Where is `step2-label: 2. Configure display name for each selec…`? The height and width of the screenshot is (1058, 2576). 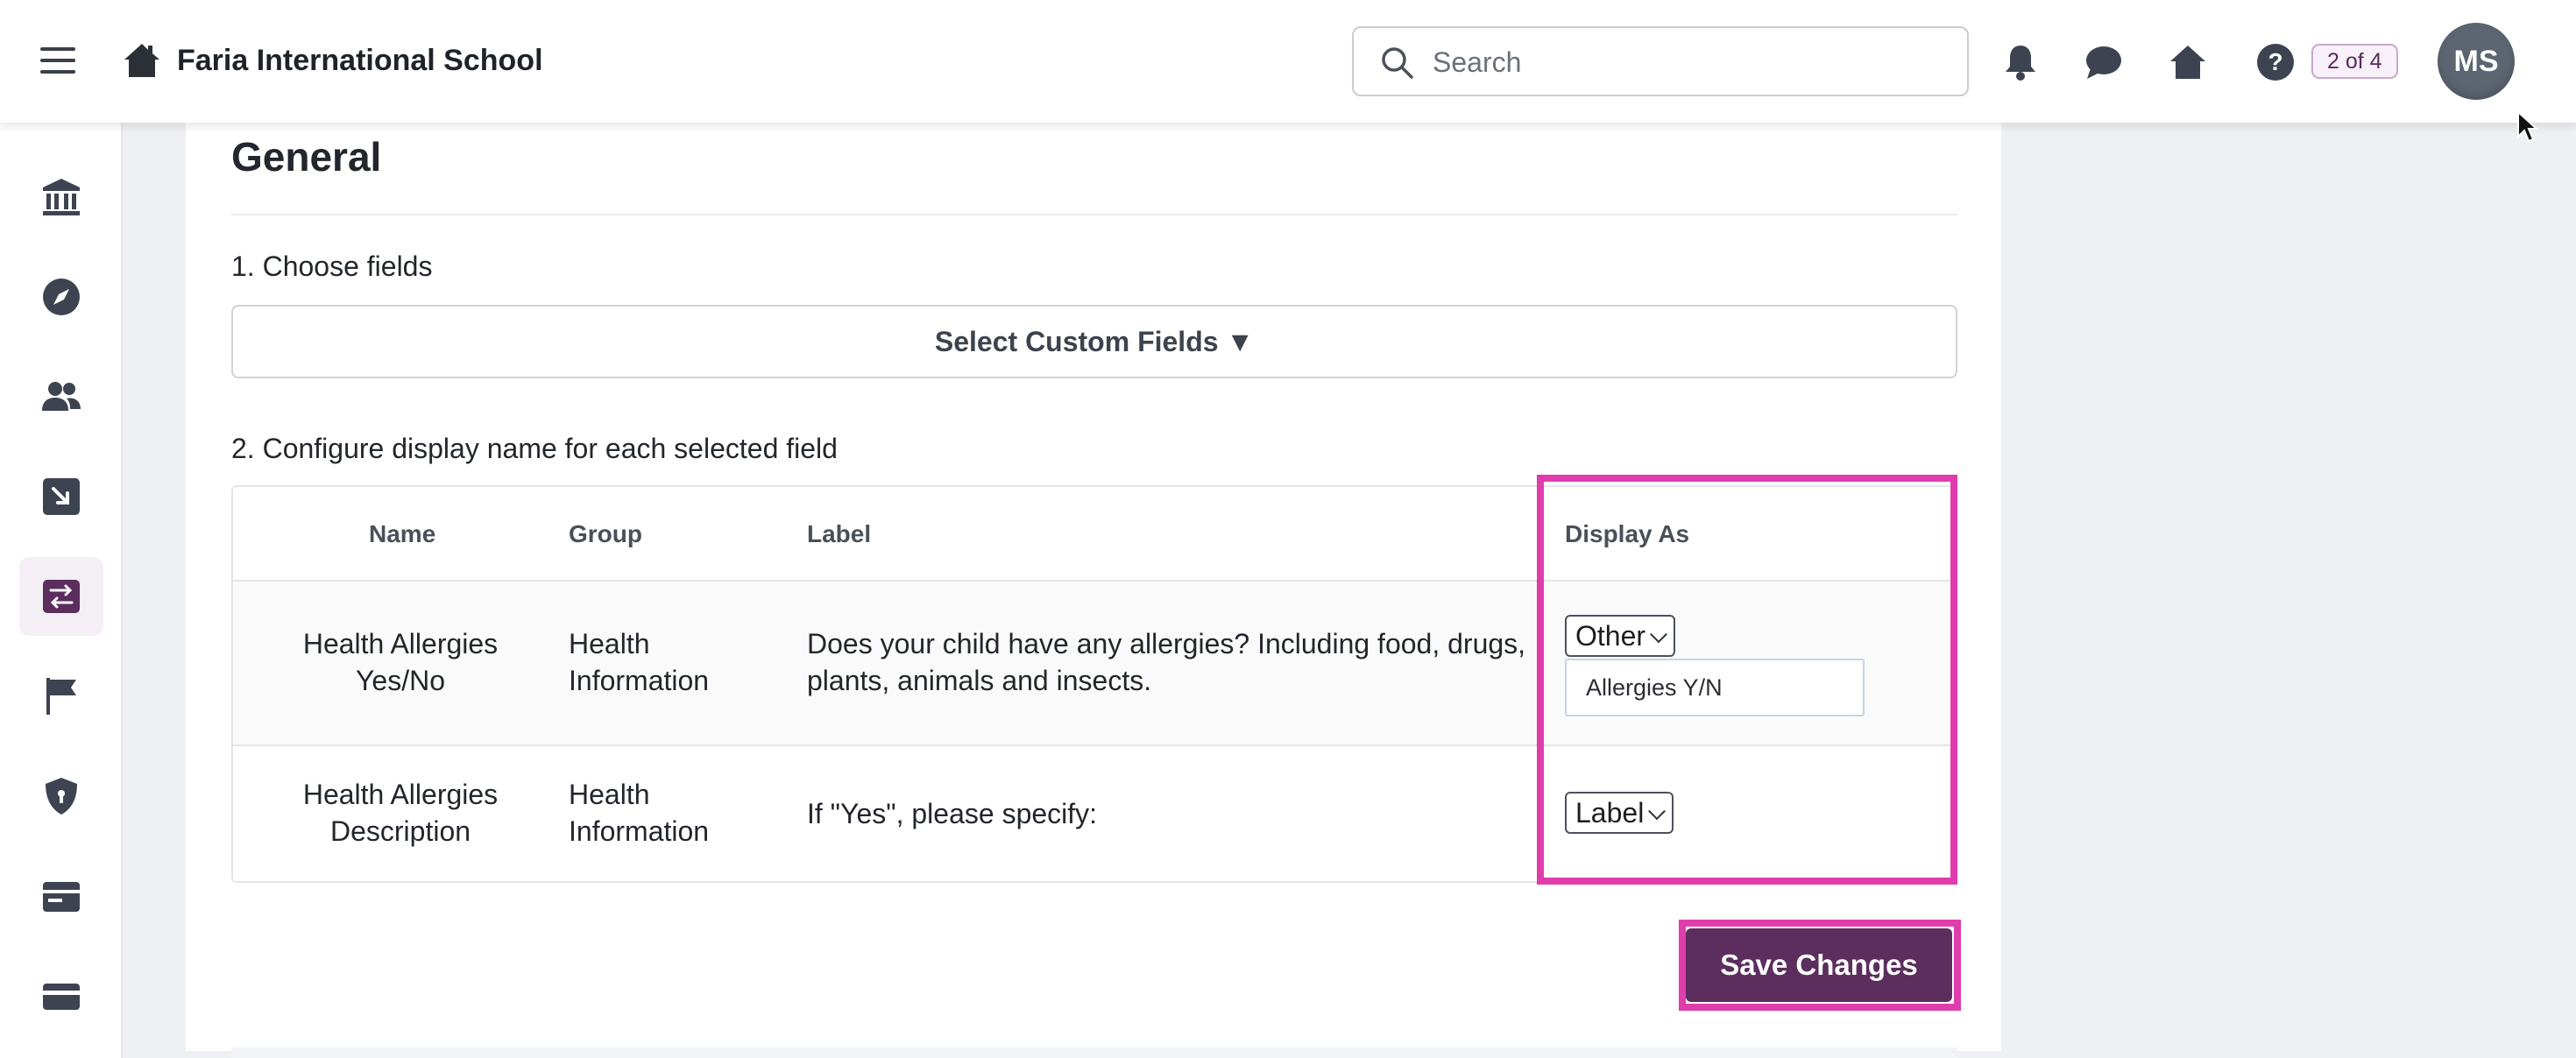
step2-label: 2. Configure display name for each selec… is located at coordinates (534, 448).